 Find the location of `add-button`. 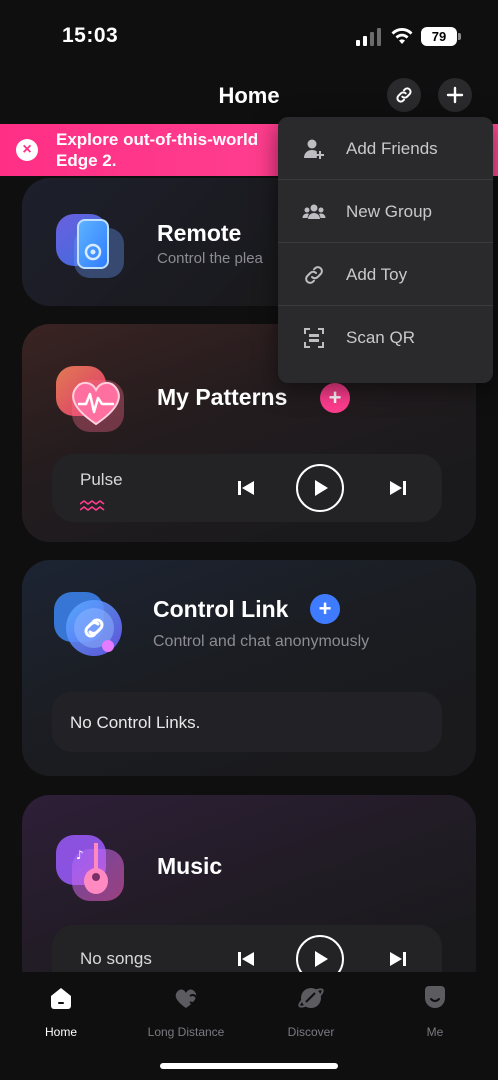

add-button is located at coordinates (455, 95).